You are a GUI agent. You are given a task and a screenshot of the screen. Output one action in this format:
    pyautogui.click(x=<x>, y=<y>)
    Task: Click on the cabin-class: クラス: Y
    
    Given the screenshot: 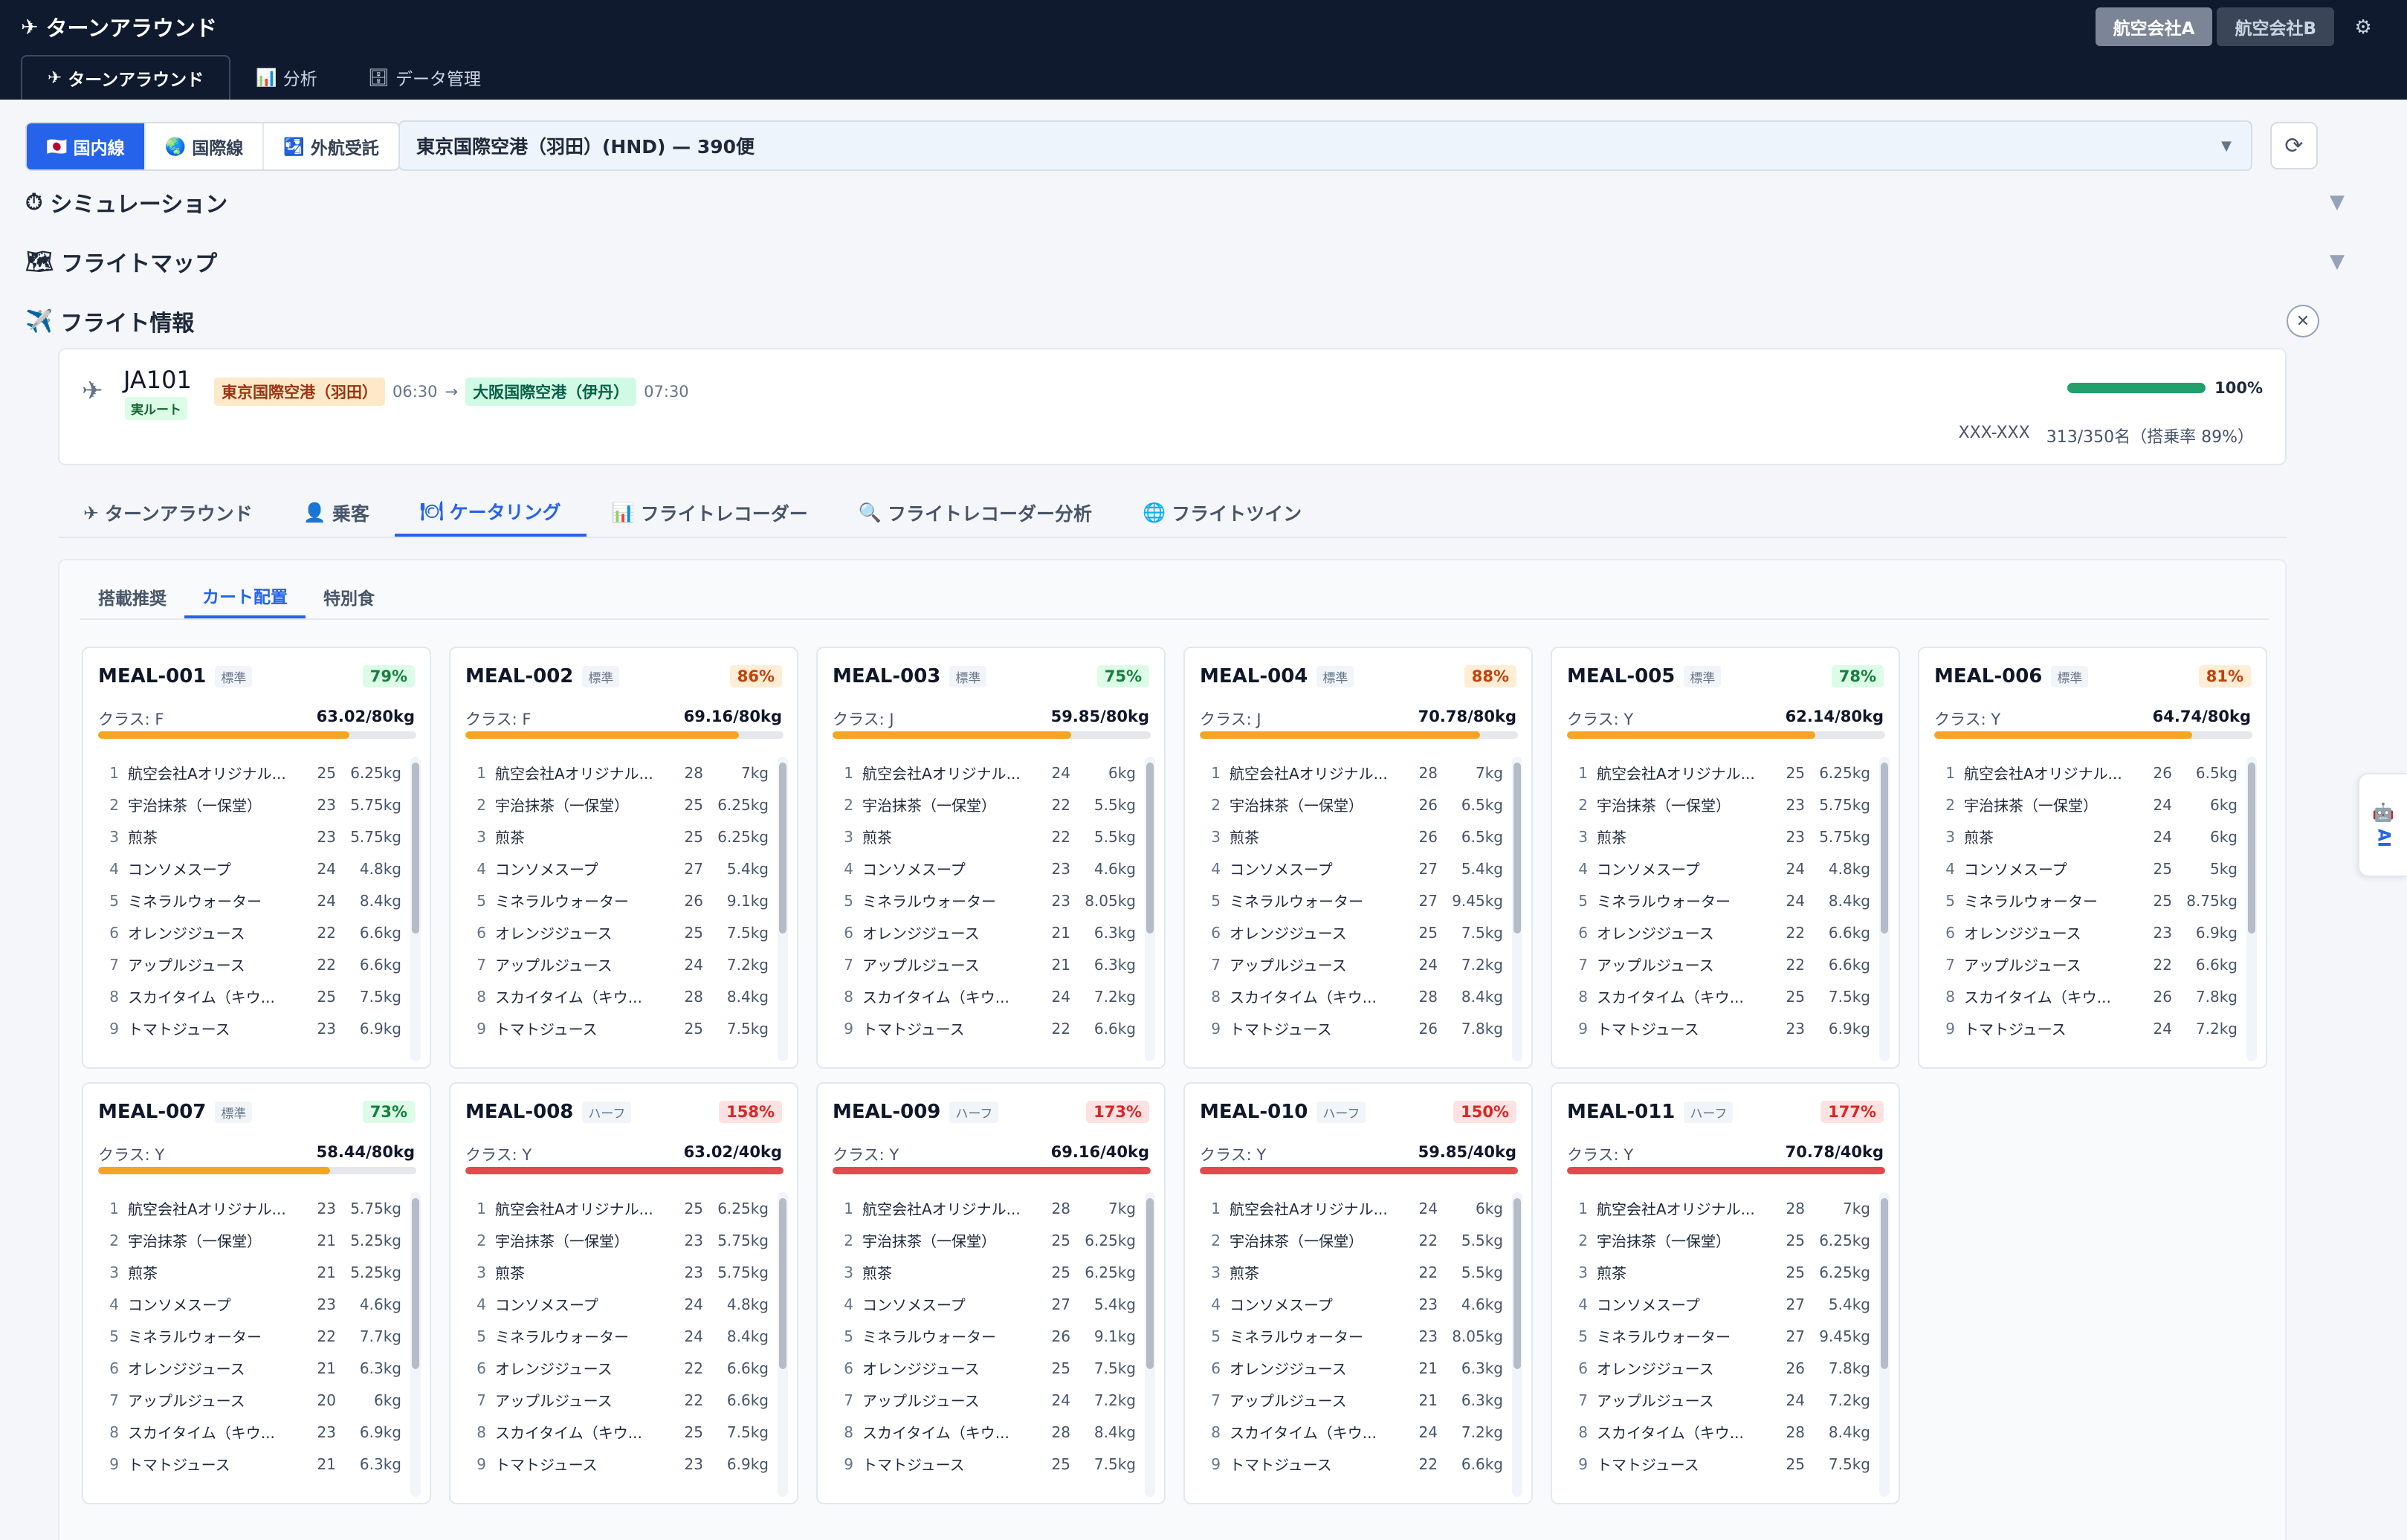 What is the action you would take?
    pyautogui.click(x=131, y=1155)
    